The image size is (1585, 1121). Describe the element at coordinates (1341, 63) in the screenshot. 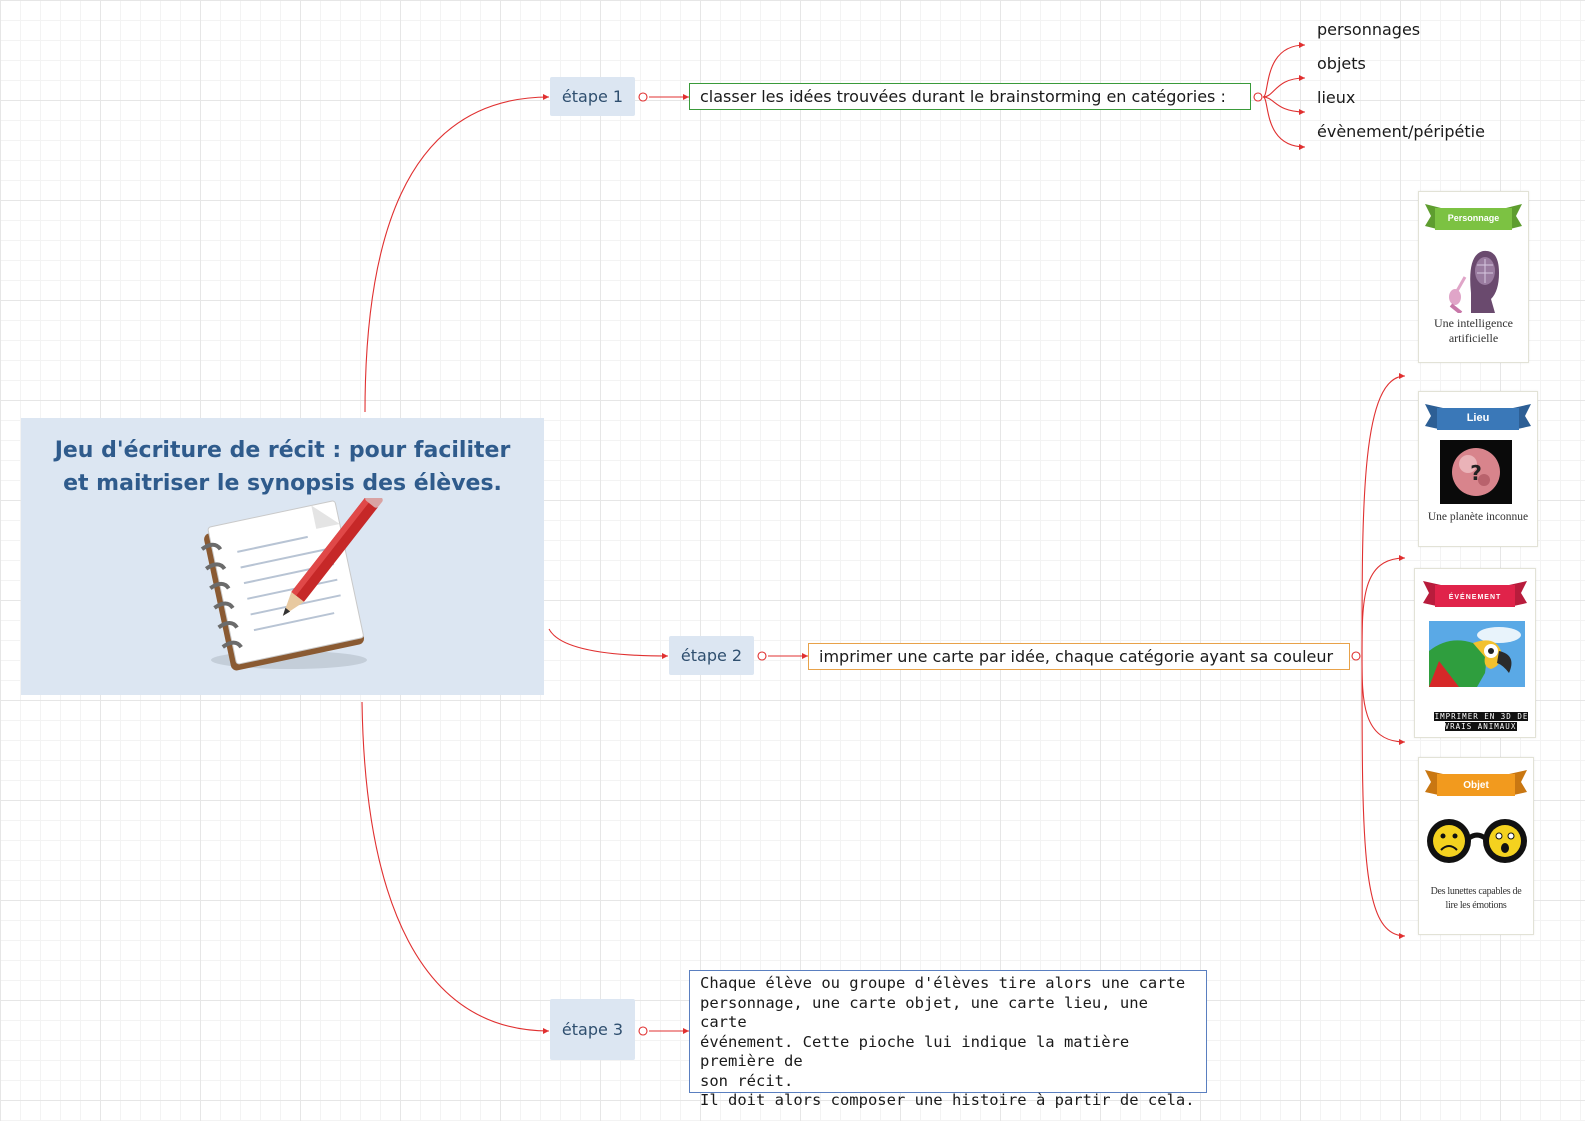

I see `category-objets: objets` at that location.